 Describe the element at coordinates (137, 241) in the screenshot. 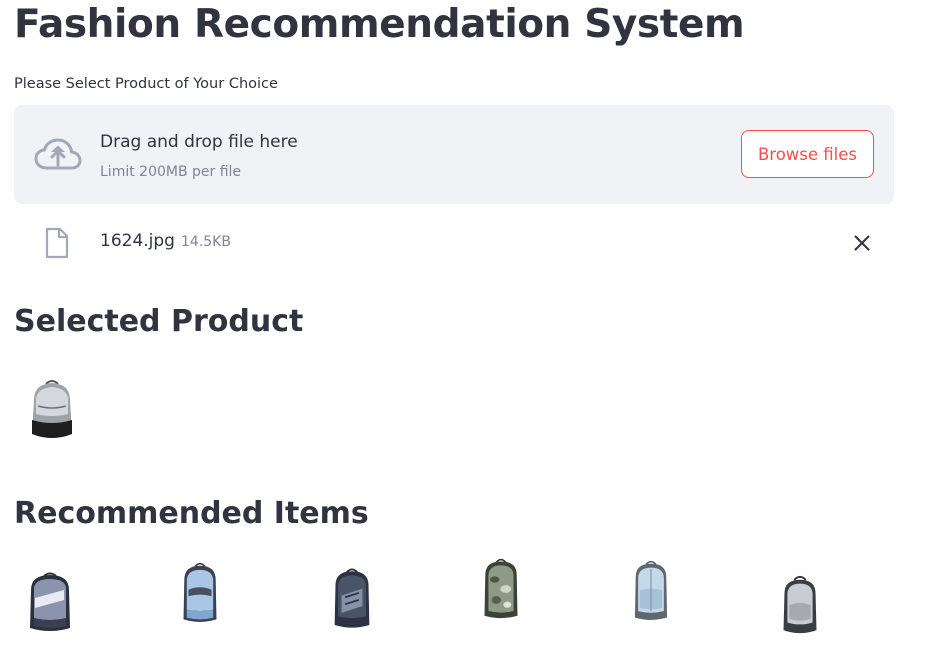

I see `file-name: 1624.jpg` at that location.